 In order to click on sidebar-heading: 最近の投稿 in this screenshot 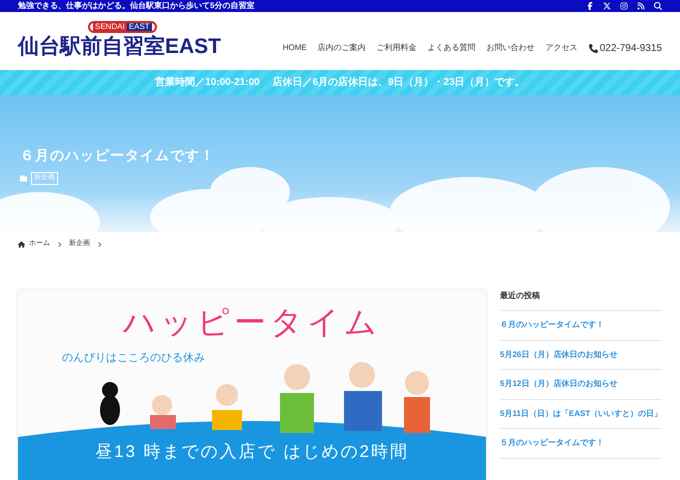, I will do `click(581, 300)`.